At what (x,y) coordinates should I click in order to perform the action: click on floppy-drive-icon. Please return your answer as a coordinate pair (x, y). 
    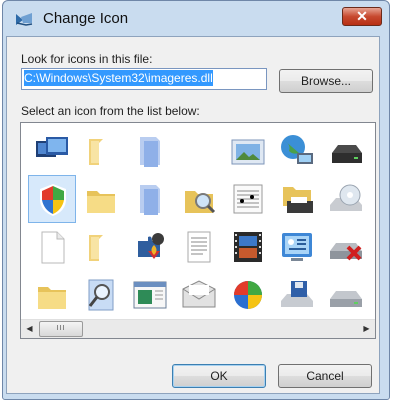
    Looking at the image, I should click on (297, 294).